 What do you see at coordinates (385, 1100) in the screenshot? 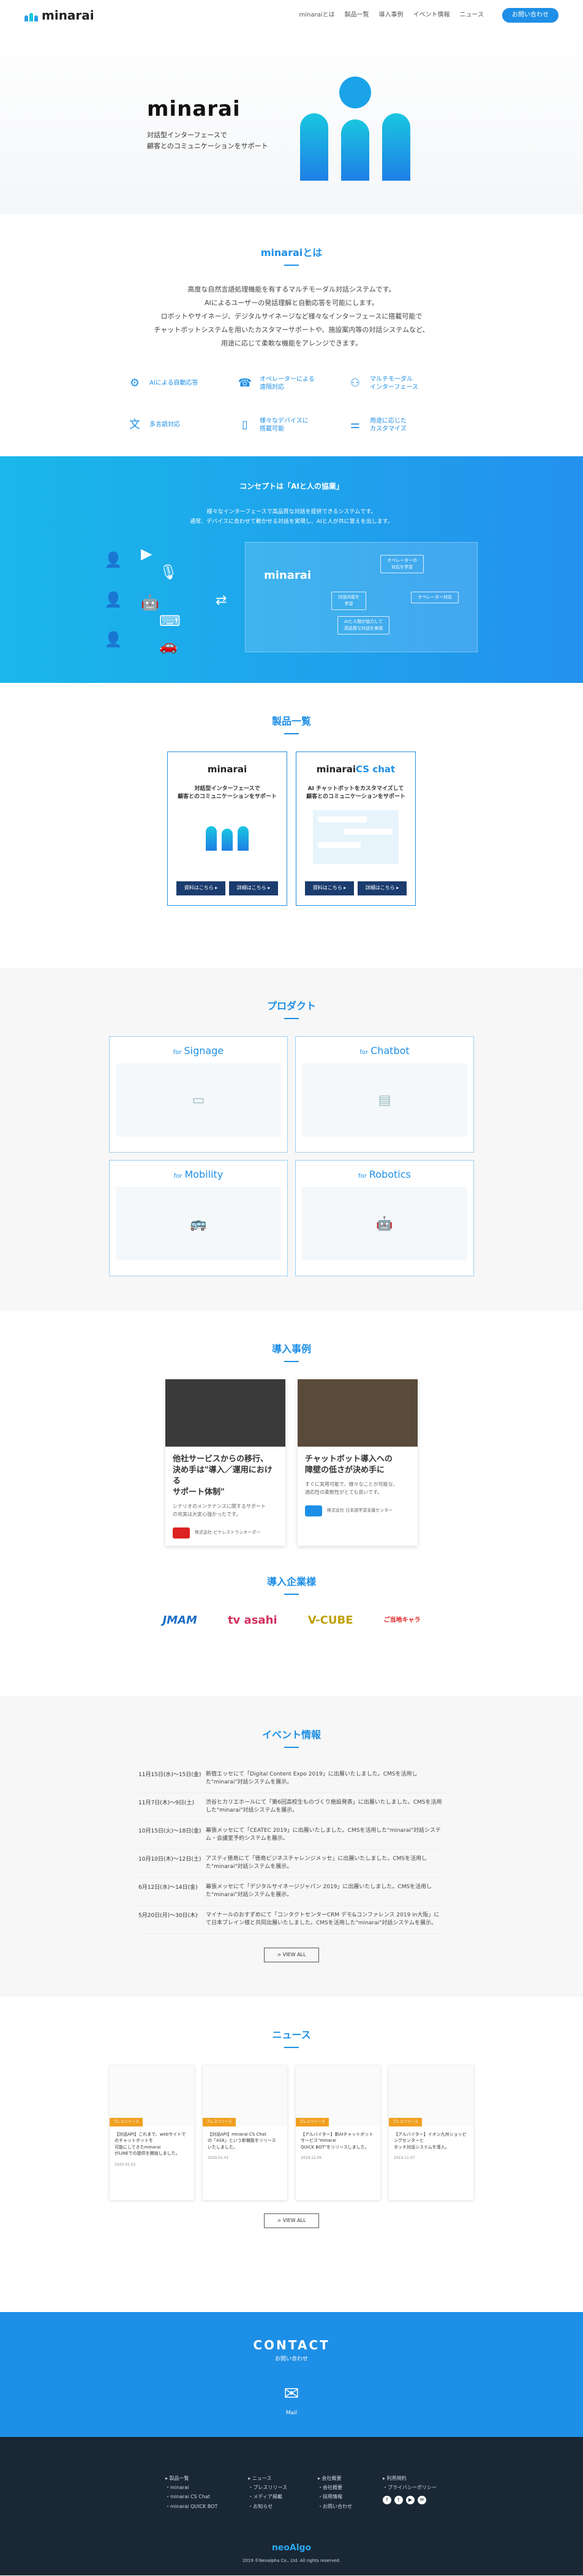
I see `chatbot-image: ▤` at bounding box center [385, 1100].